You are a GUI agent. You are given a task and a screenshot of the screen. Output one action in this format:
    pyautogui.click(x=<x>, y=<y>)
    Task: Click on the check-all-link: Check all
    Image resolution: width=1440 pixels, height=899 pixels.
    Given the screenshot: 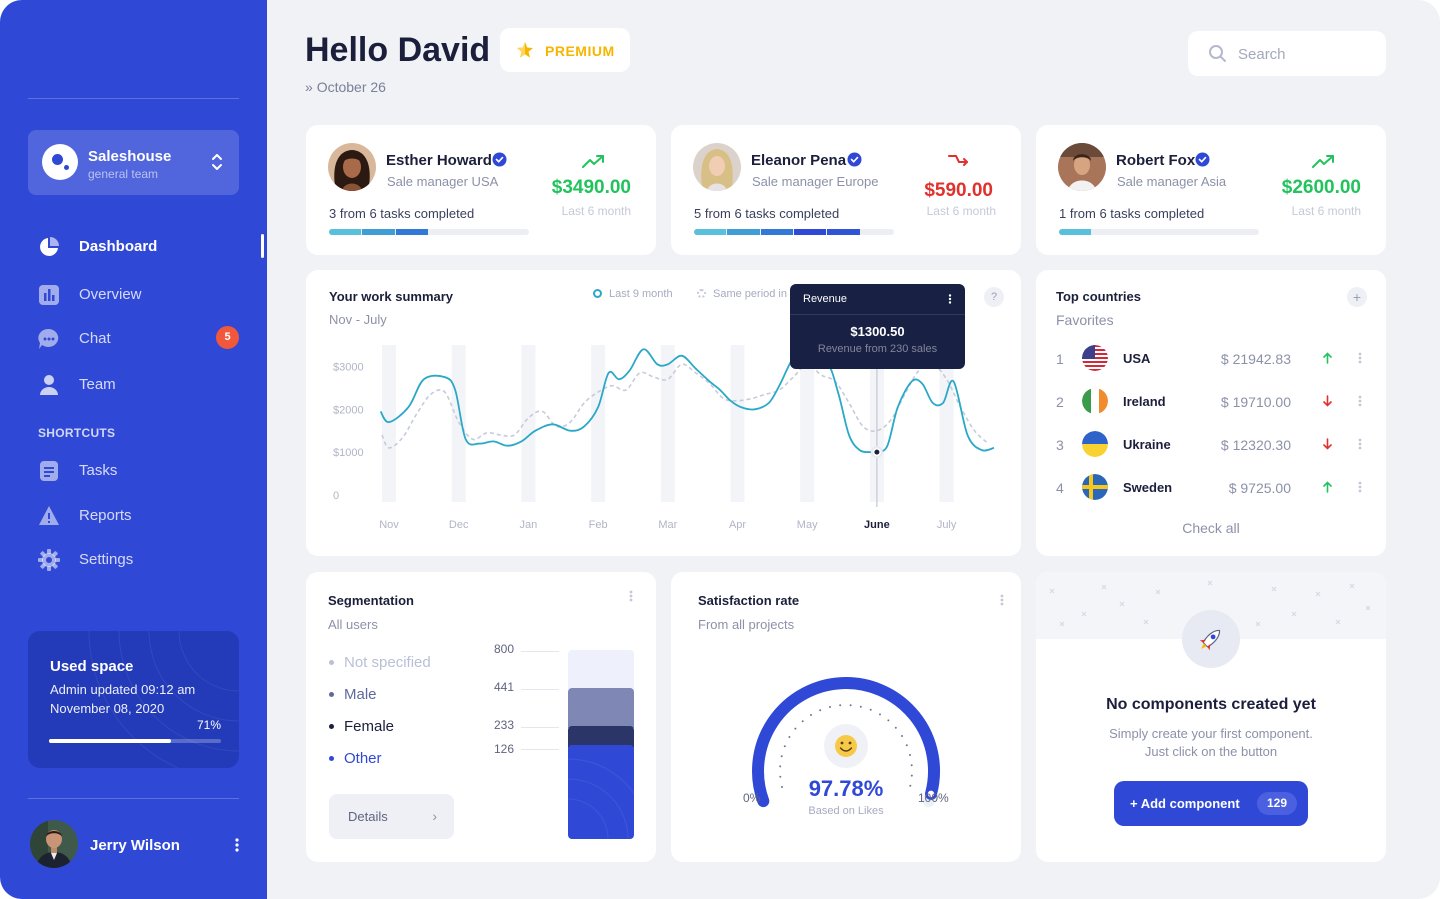 What is the action you would take?
    pyautogui.click(x=1211, y=528)
    